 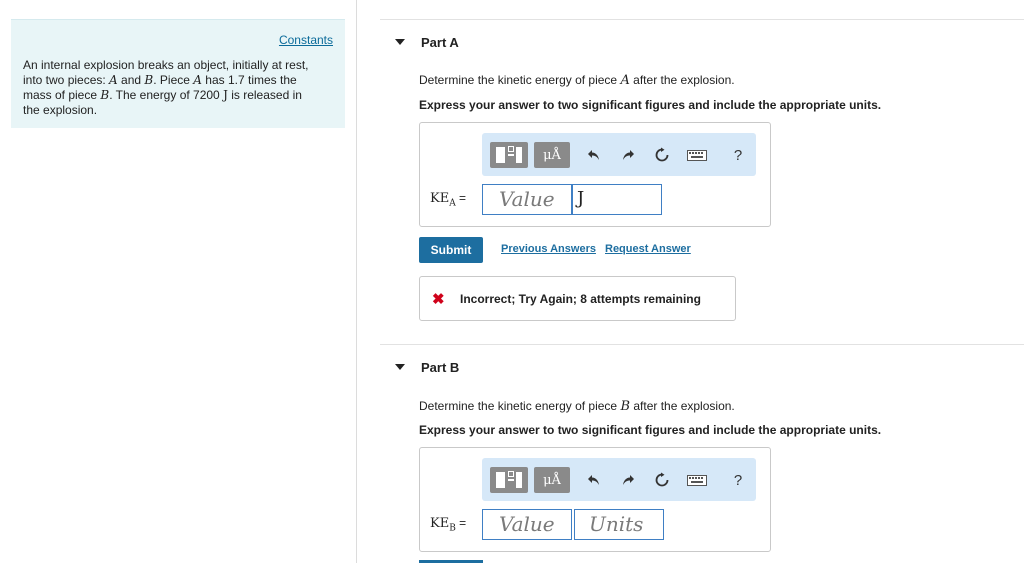 I want to click on part-b-divider, so click(x=702, y=344).